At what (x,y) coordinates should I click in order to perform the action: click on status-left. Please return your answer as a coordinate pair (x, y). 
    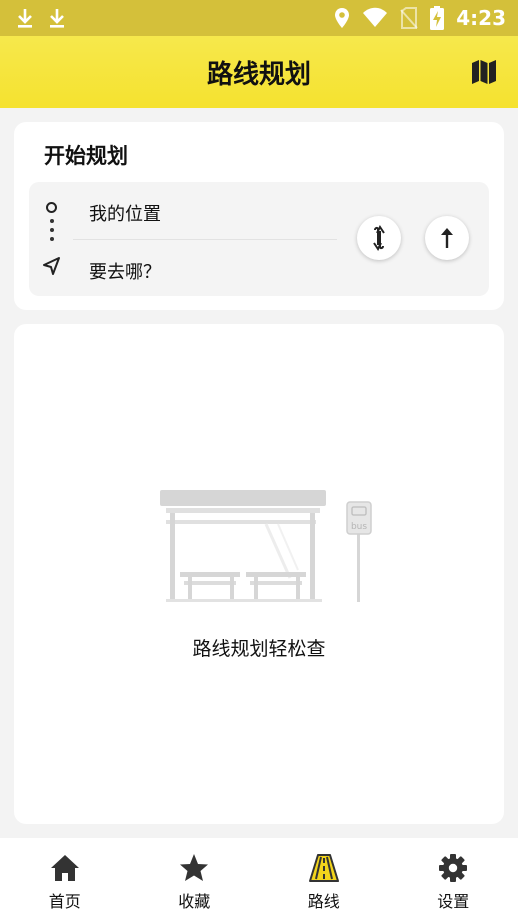
    Looking at the image, I should click on (41, 18).